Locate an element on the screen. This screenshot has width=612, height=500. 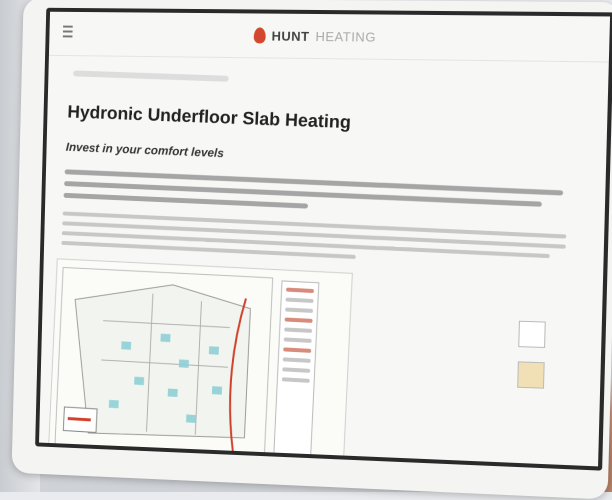
site-logo: HUNT HEATING is located at coordinates (315, 36).